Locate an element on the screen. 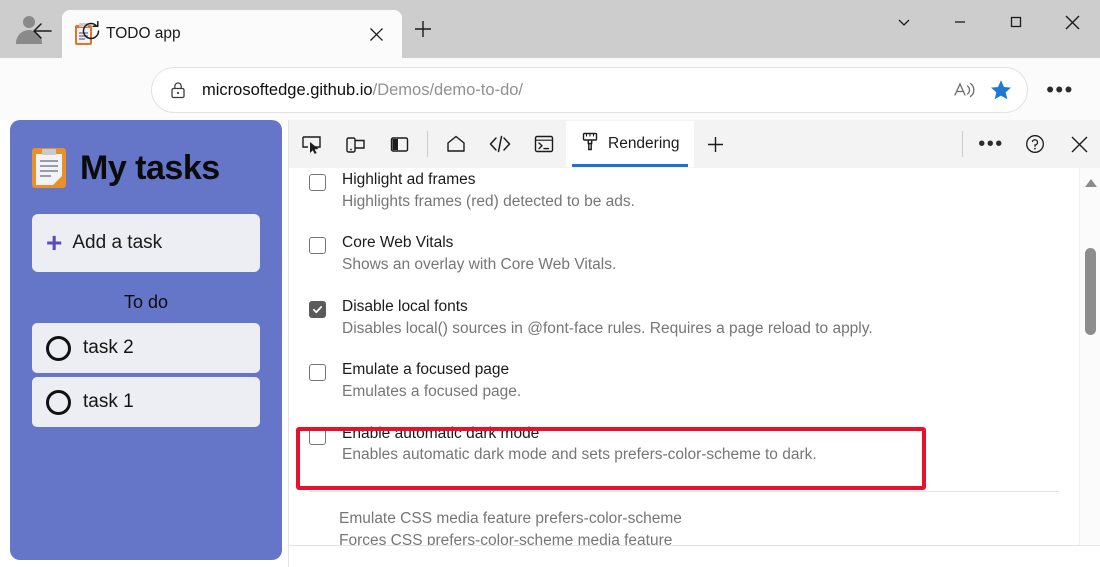  option-title: Core Web Vitals is located at coordinates (398, 243).